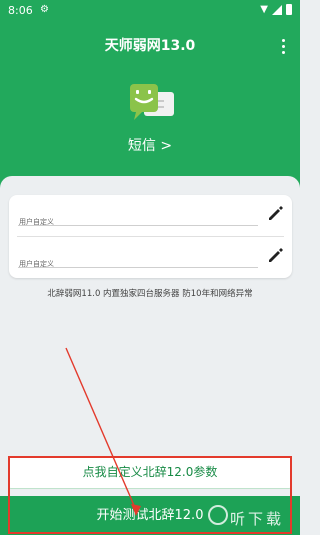  I want to click on more-options-icon, so click(283, 46).